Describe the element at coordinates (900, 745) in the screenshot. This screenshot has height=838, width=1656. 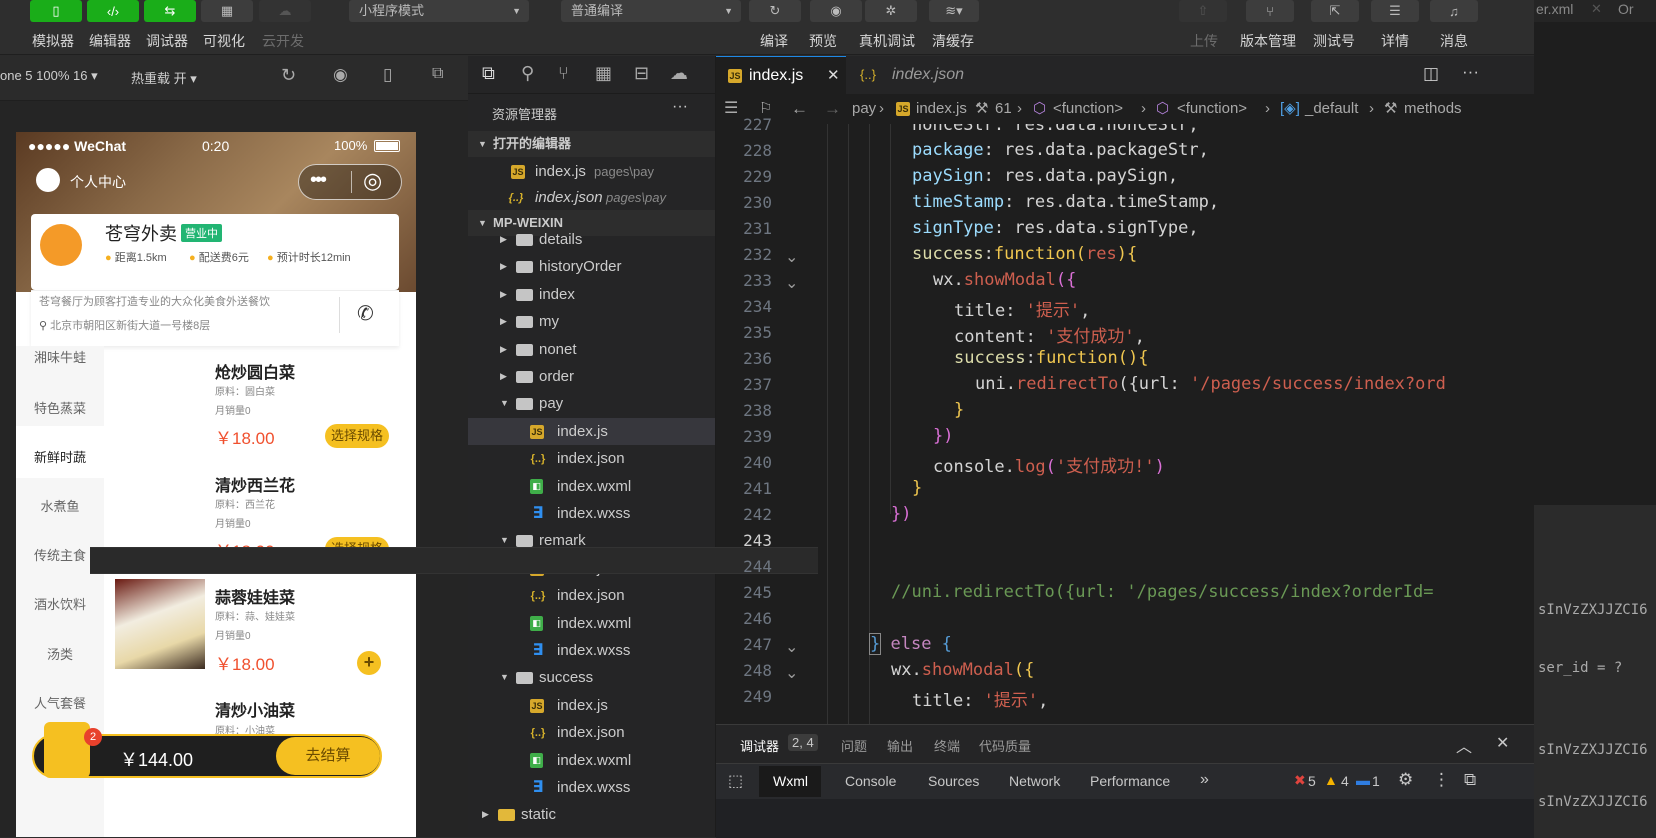
I see `tab-output: 输出` at that location.